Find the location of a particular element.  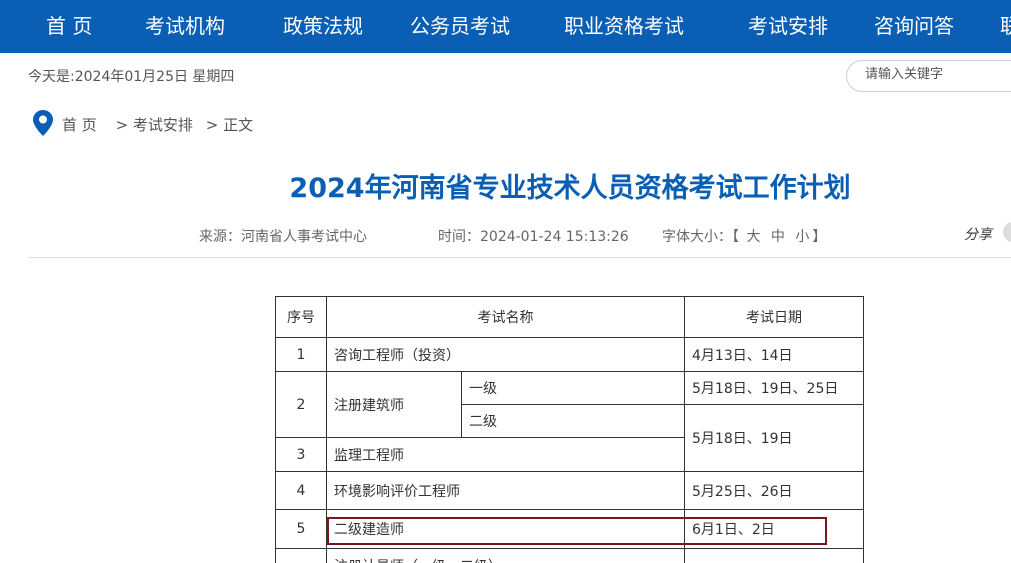

exam-name: 注册建筑师 is located at coordinates (394, 404).